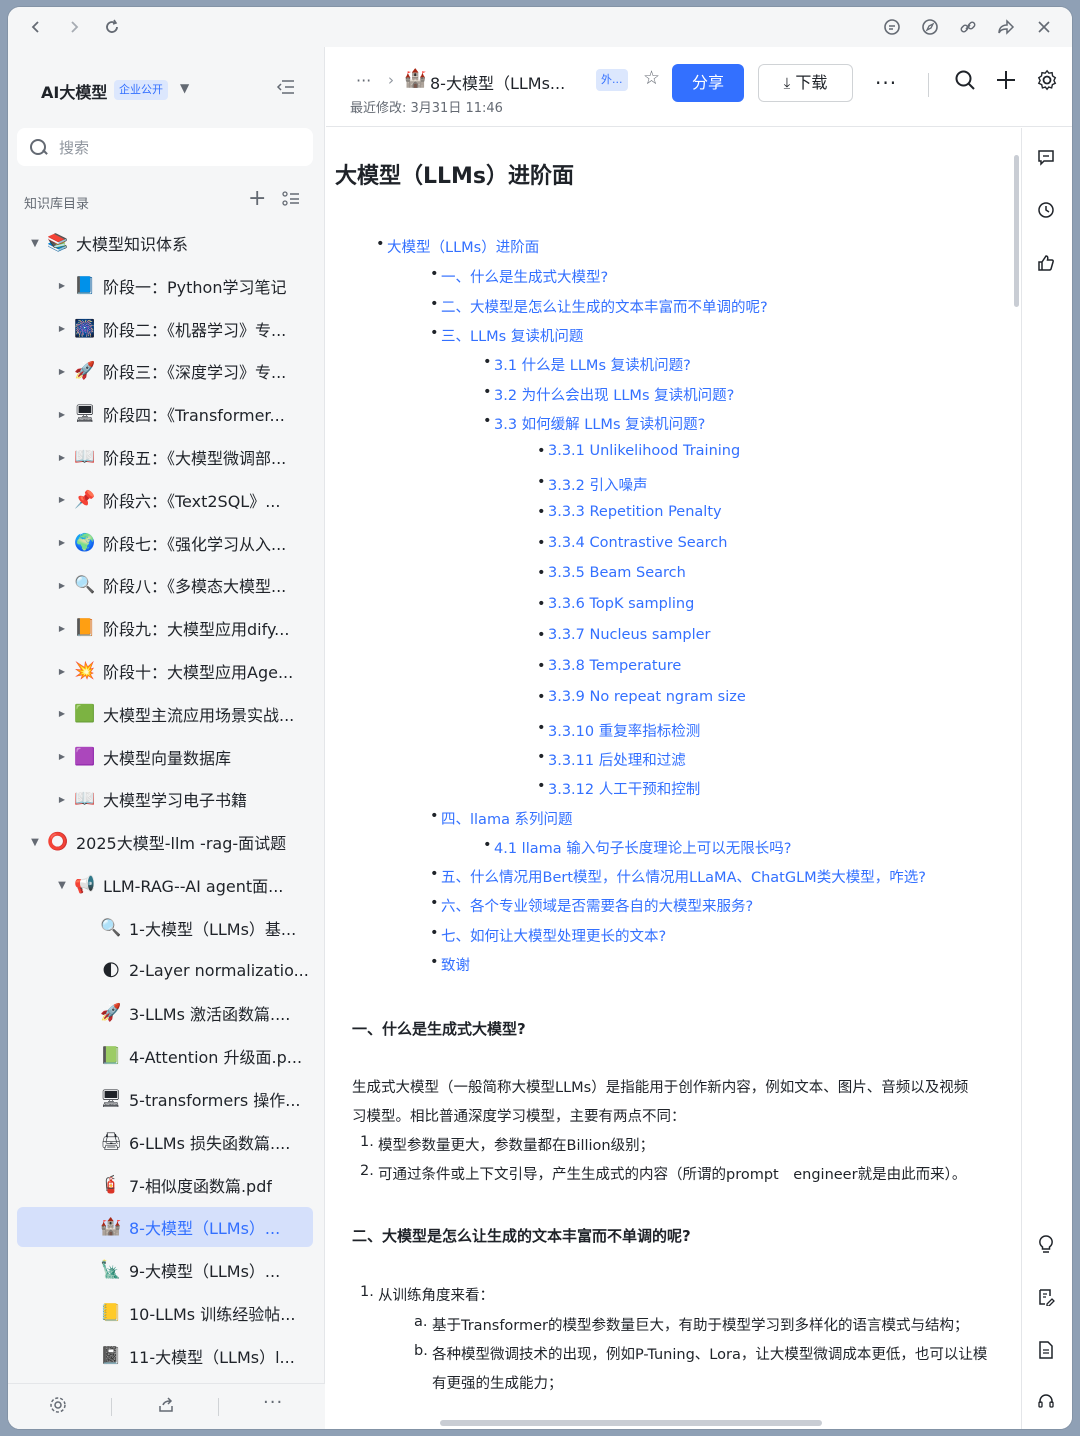 The image size is (1080, 1436). What do you see at coordinates (608, 394) in the screenshot?
I see `toc-link: 3.2 为什么会出现 LLMs 复读机问题?` at bounding box center [608, 394].